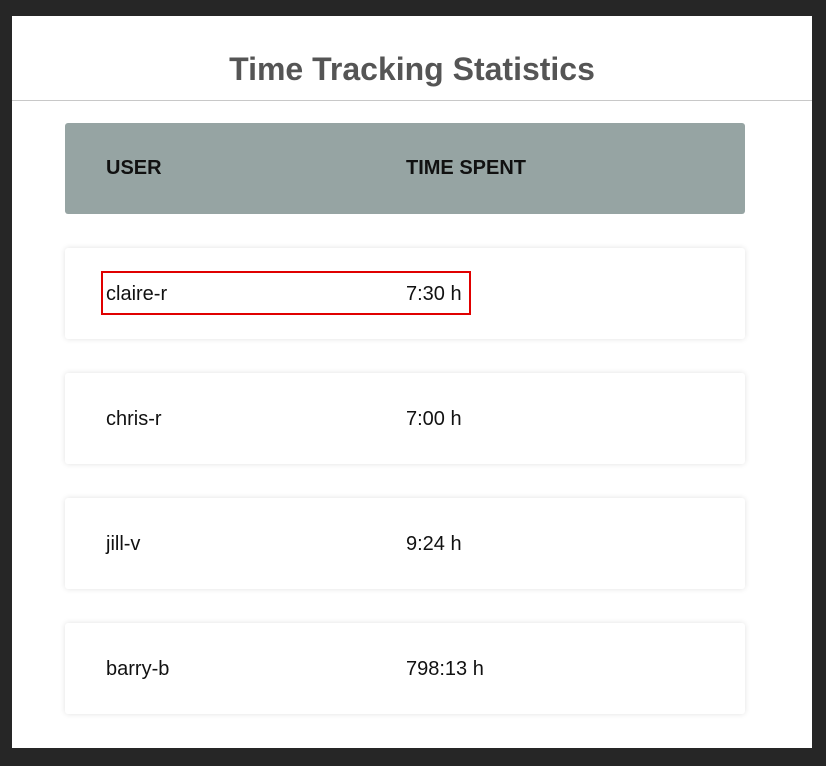  What do you see at coordinates (434, 419) in the screenshot?
I see `time-cell: 7:00 h` at bounding box center [434, 419].